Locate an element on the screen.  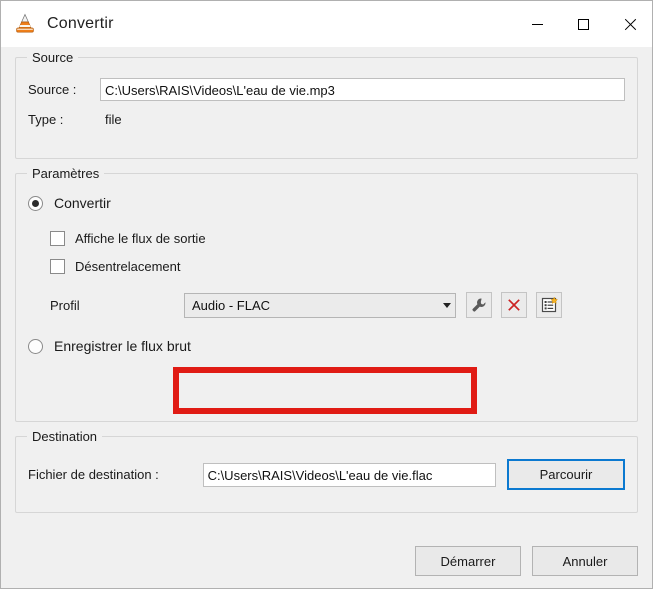
maximize-icon is located at coordinates (583, 24).